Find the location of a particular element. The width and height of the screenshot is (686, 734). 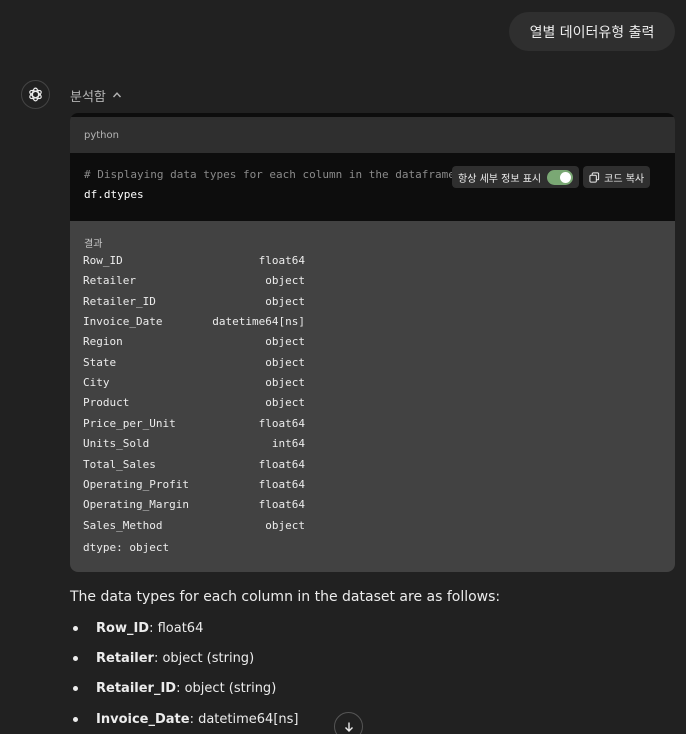

column-dtype: int64 is located at coordinates (288, 444).